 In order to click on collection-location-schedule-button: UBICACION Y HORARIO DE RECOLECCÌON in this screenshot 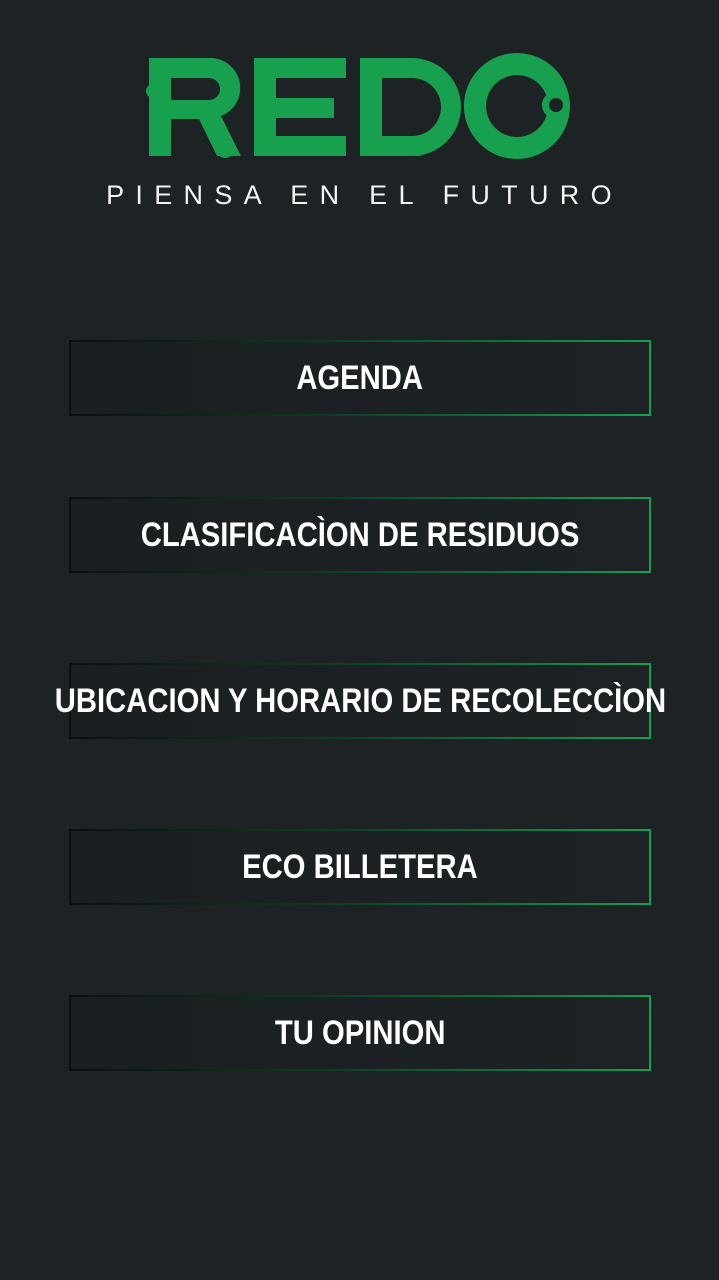, I will do `click(360, 701)`.